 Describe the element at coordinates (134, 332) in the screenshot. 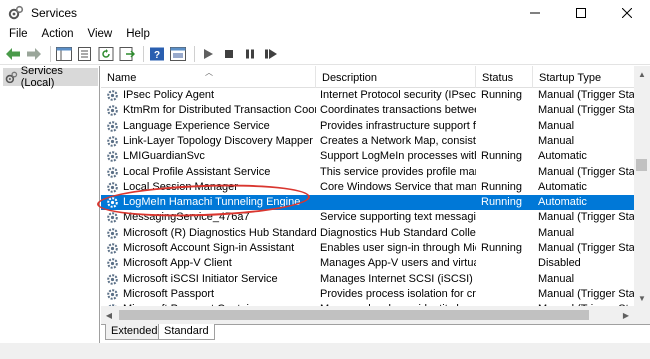

I see `tab-extended: Extended` at that location.